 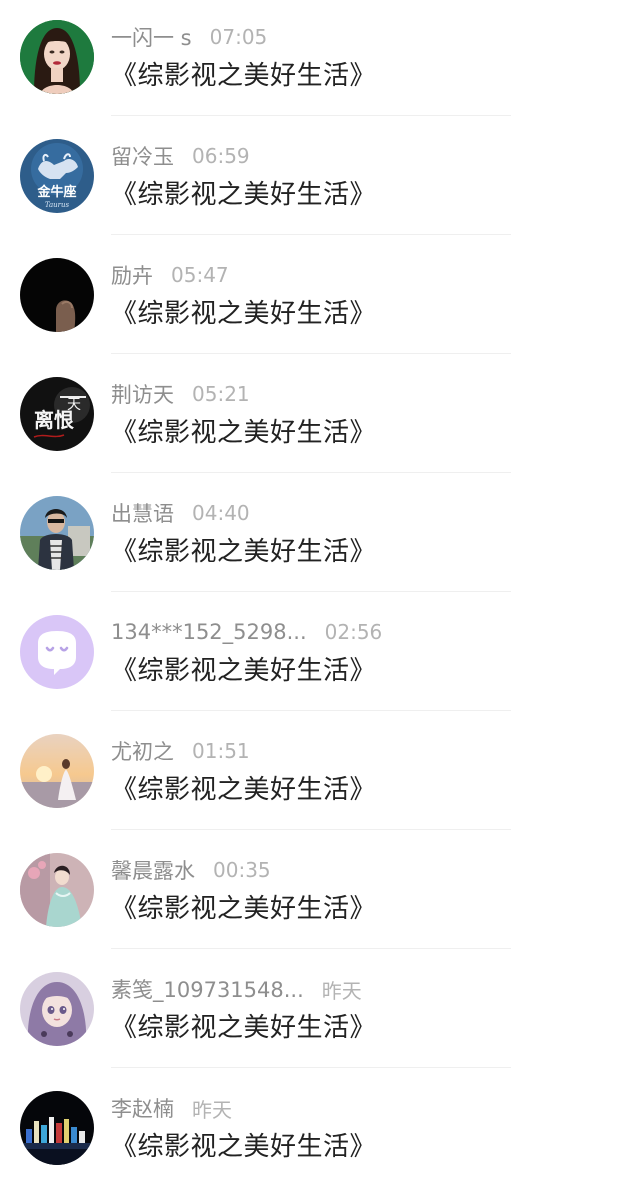 What do you see at coordinates (142, 751) in the screenshot?
I see `user-name: 尤初之` at bounding box center [142, 751].